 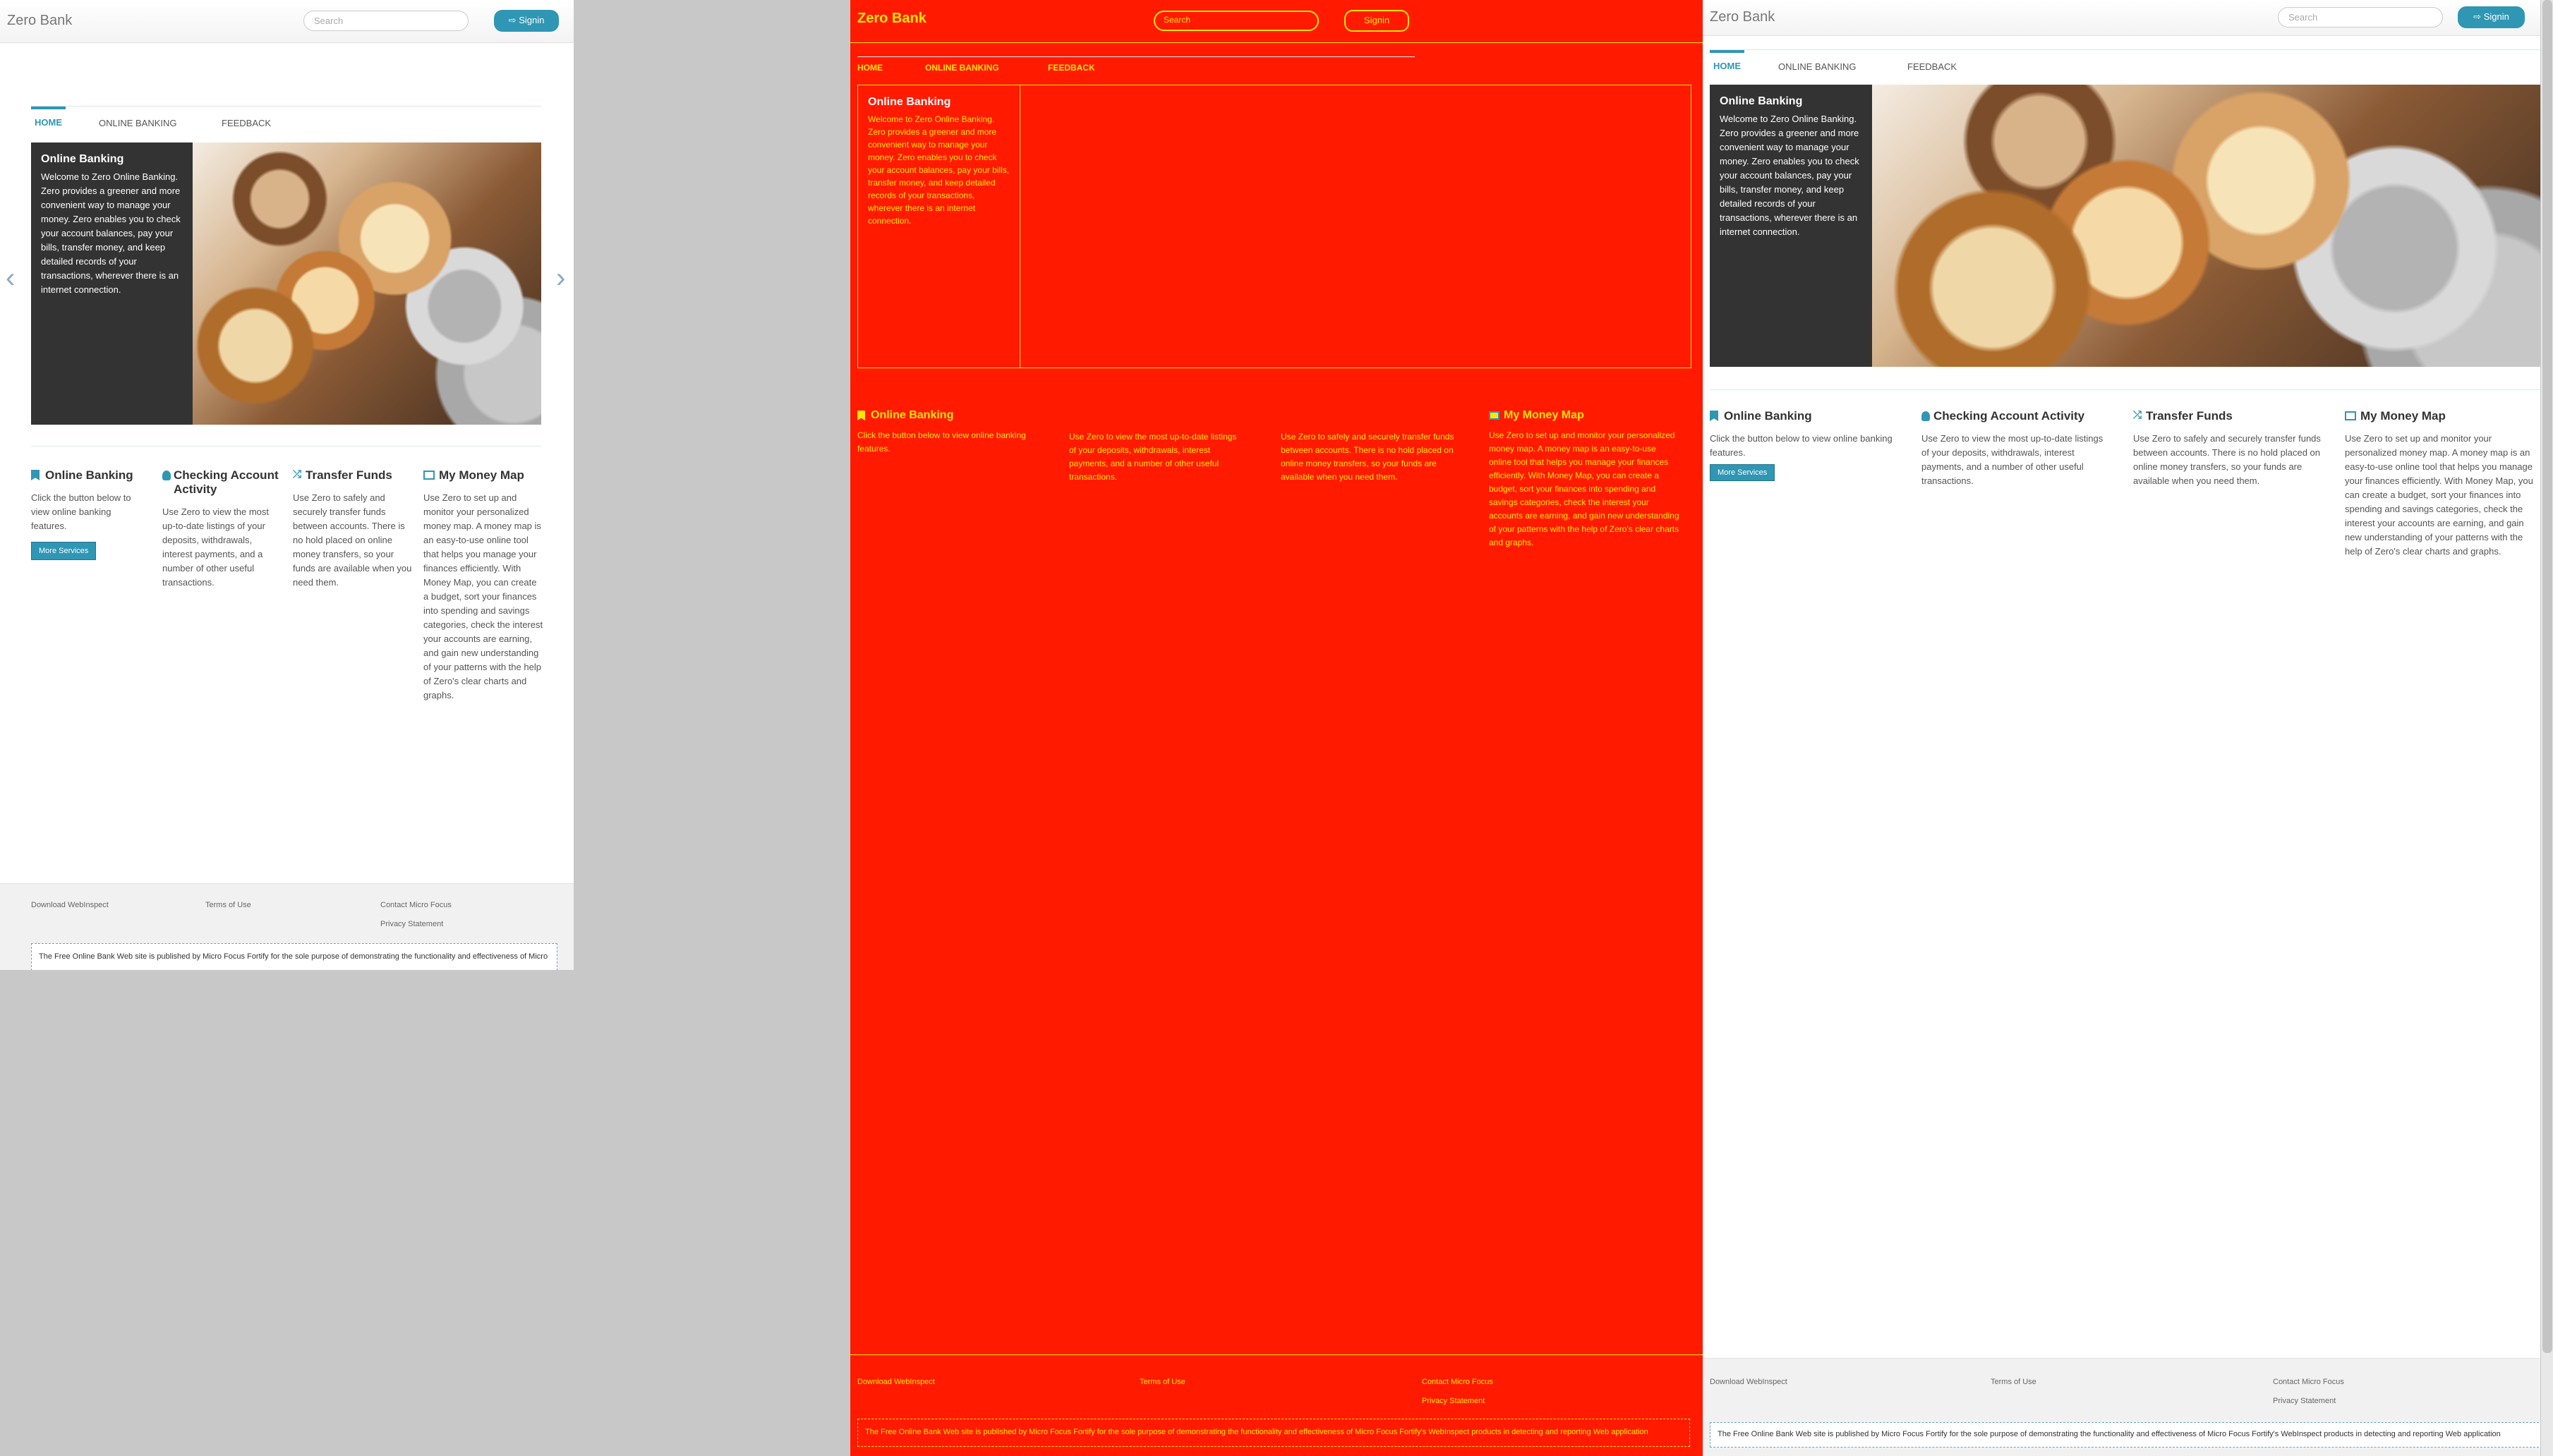 What do you see at coordinates (10, 278) in the screenshot?
I see `carousel-prev-icon: ‹` at bounding box center [10, 278].